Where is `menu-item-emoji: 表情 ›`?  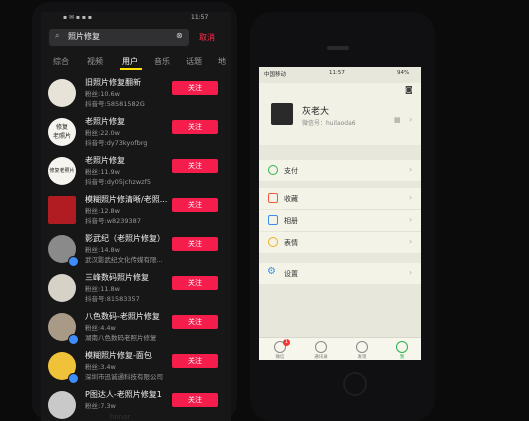
menu-item-emoji: 表情 › is located at coordinates (340, 242).